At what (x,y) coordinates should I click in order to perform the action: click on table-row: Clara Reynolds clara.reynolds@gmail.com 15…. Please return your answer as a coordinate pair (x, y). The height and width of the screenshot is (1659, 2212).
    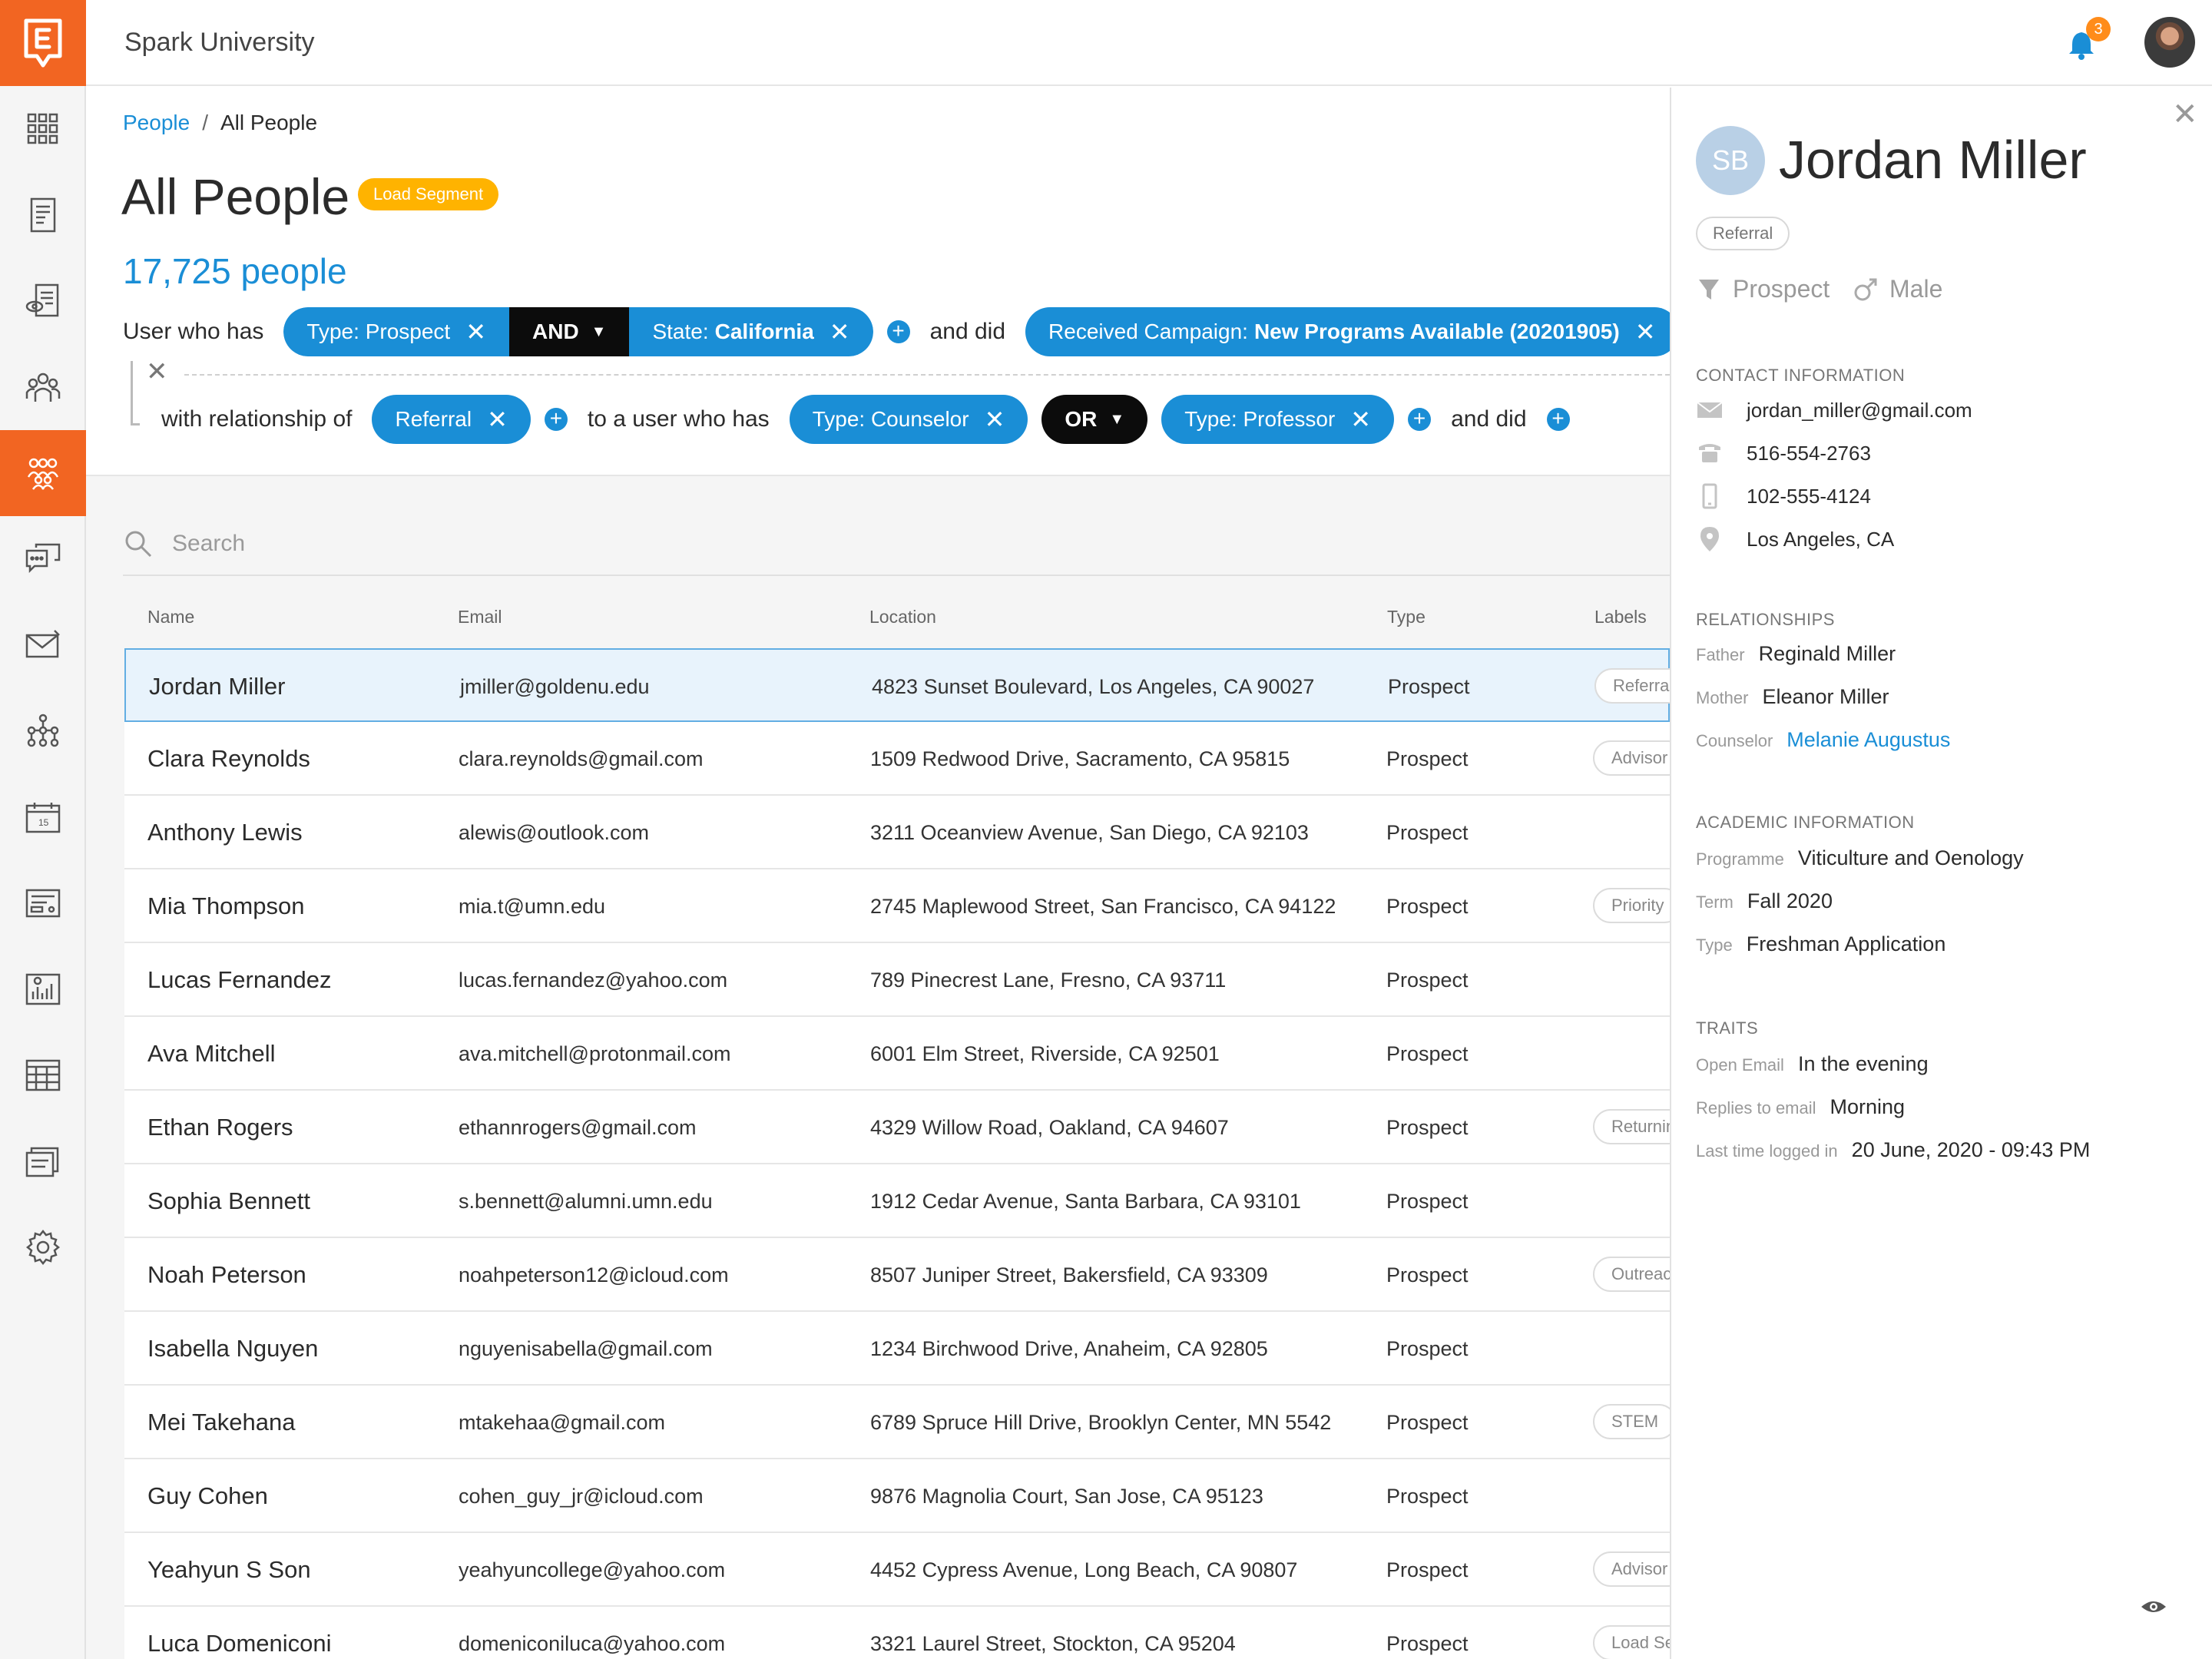
    Looking at the image, I should click on (906, 759).